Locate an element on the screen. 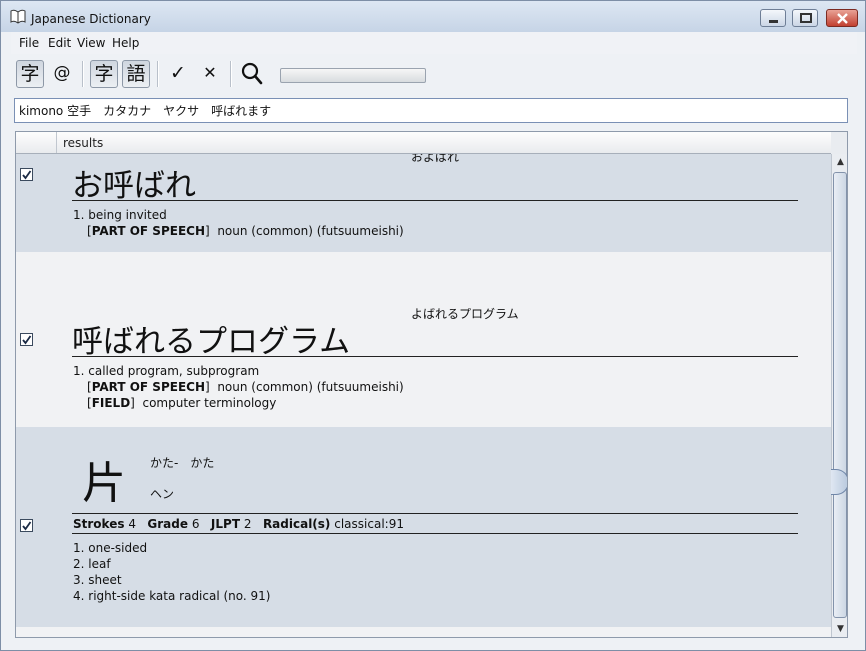 The height and width of the screenshot is (651, 866). vertical-scrollbar: ▲ ▼ is located at coordinates (839, 395).